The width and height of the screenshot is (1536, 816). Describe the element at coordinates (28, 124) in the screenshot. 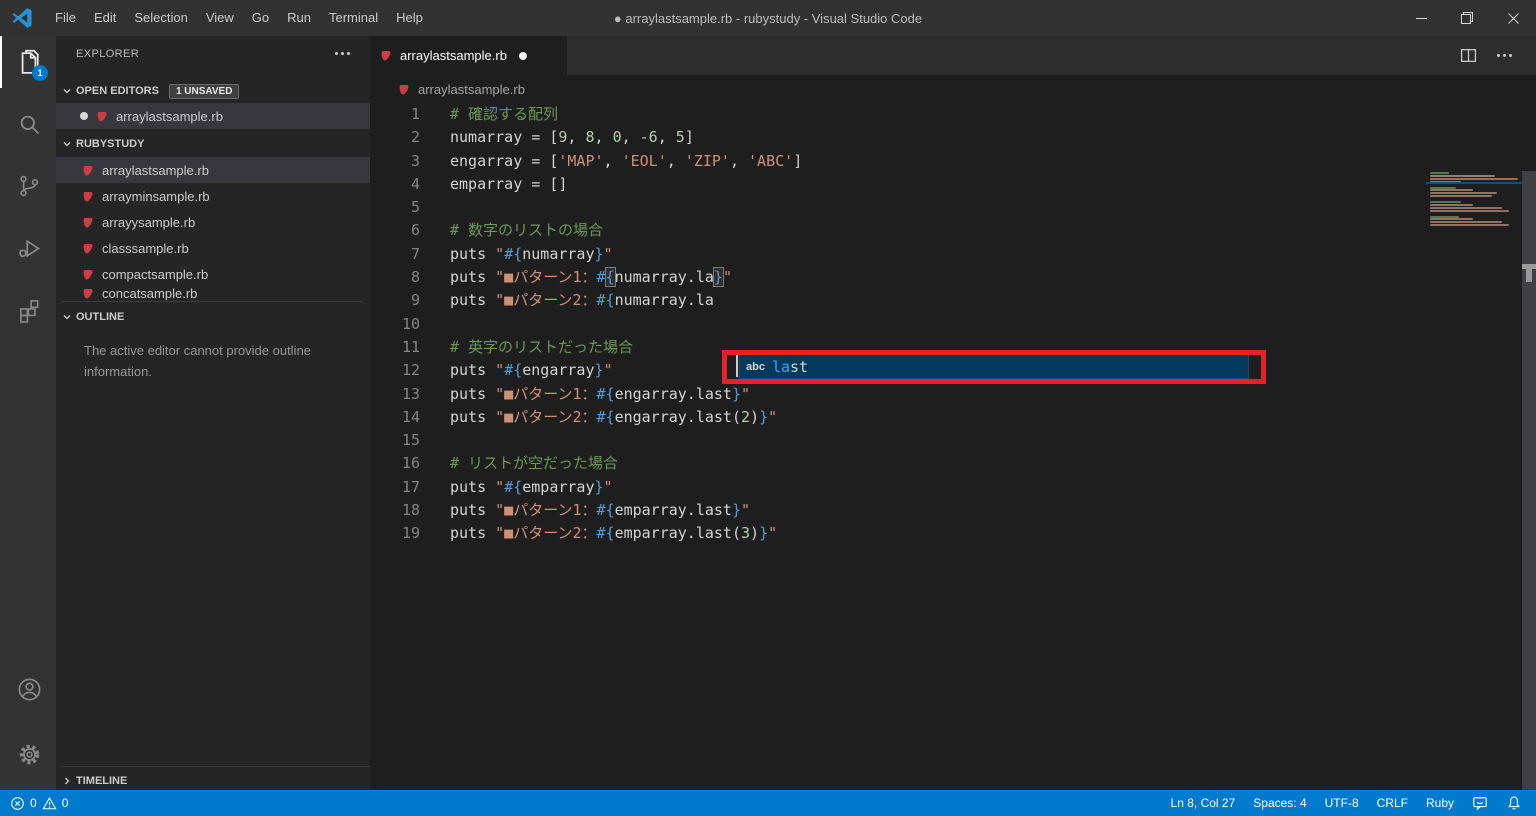

I see `sidebar-item-search` at that location.